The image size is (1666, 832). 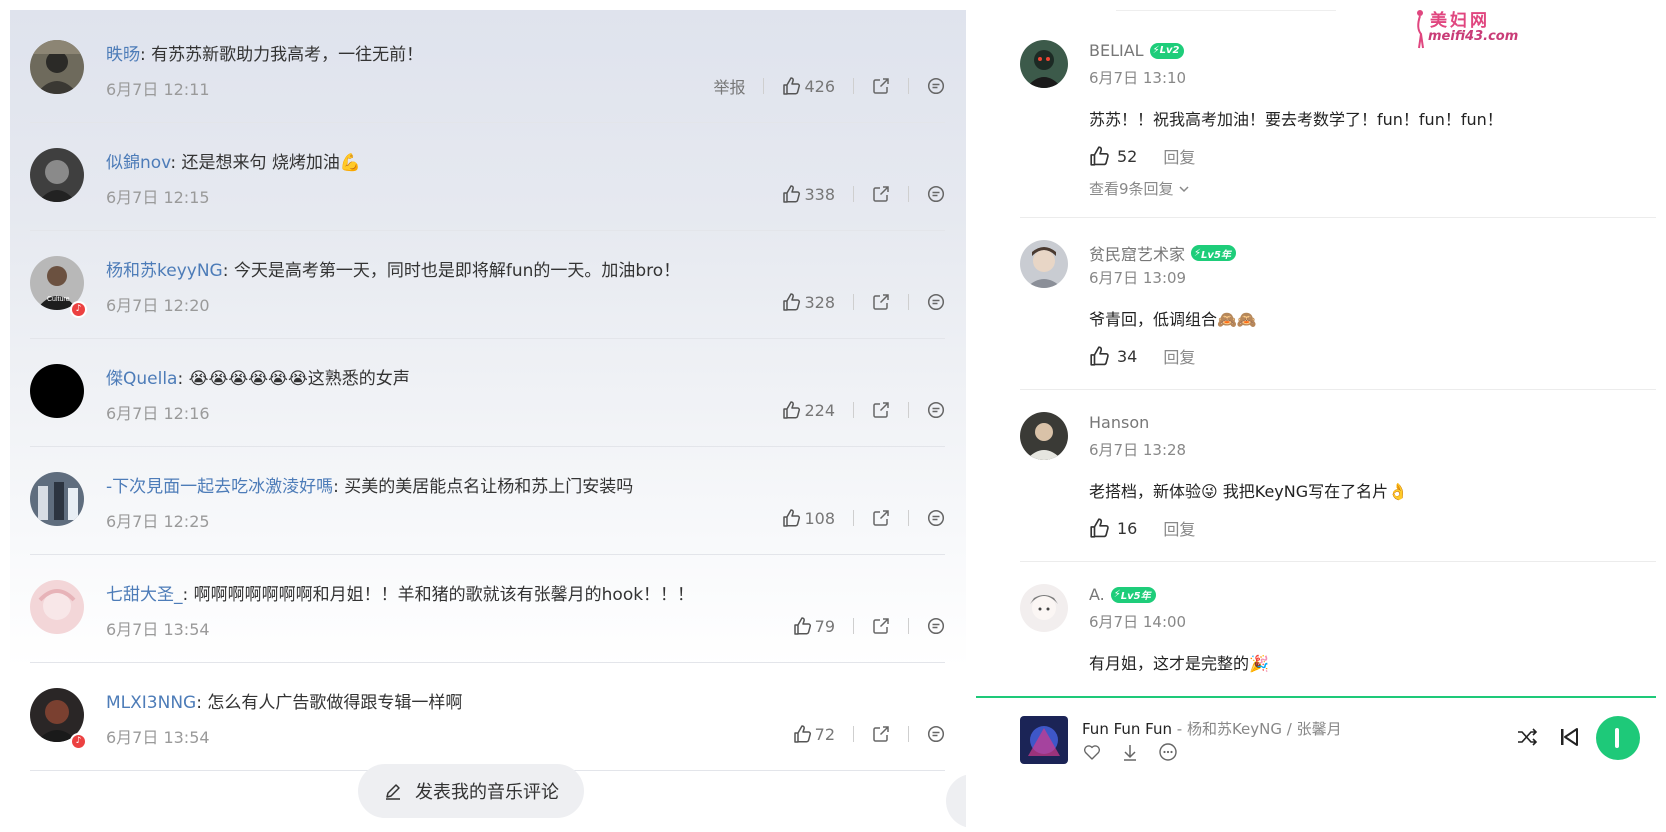 I want to click on comment-username: 七甜大圣_, so click(x=144, y=595).